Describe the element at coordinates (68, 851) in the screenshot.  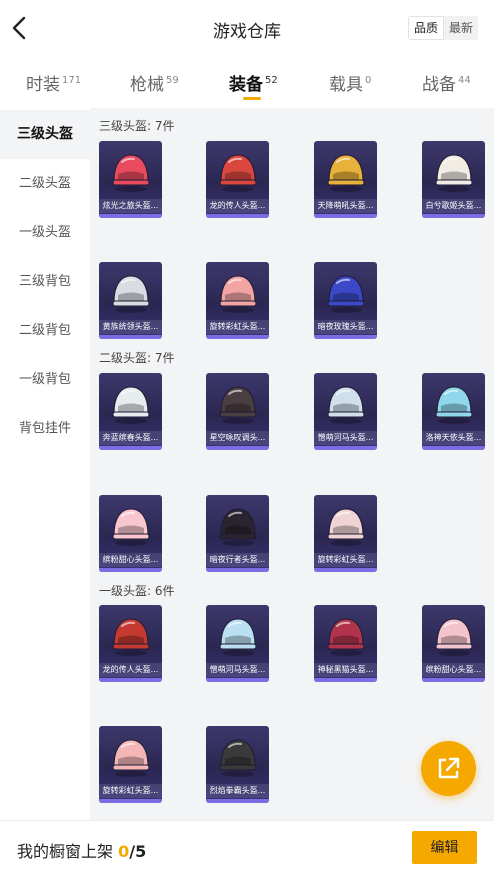
I see `showcase-label: 我的橱窗上架` at that location.